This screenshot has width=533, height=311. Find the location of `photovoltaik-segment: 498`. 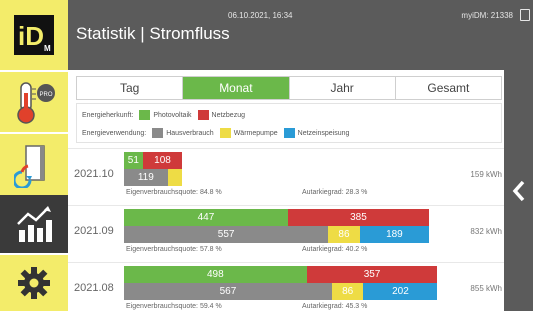

photovoltaik-segment: 498 is located at coordinates (215, 274).